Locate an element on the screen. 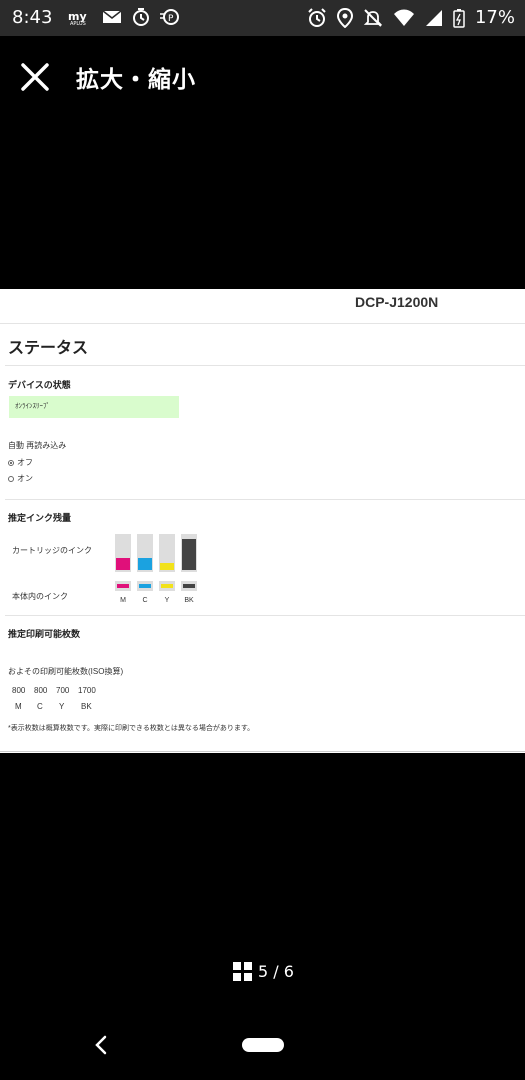 The image size is (525, 1080). radio-on-label: オン is located at coordinates (25, 478).